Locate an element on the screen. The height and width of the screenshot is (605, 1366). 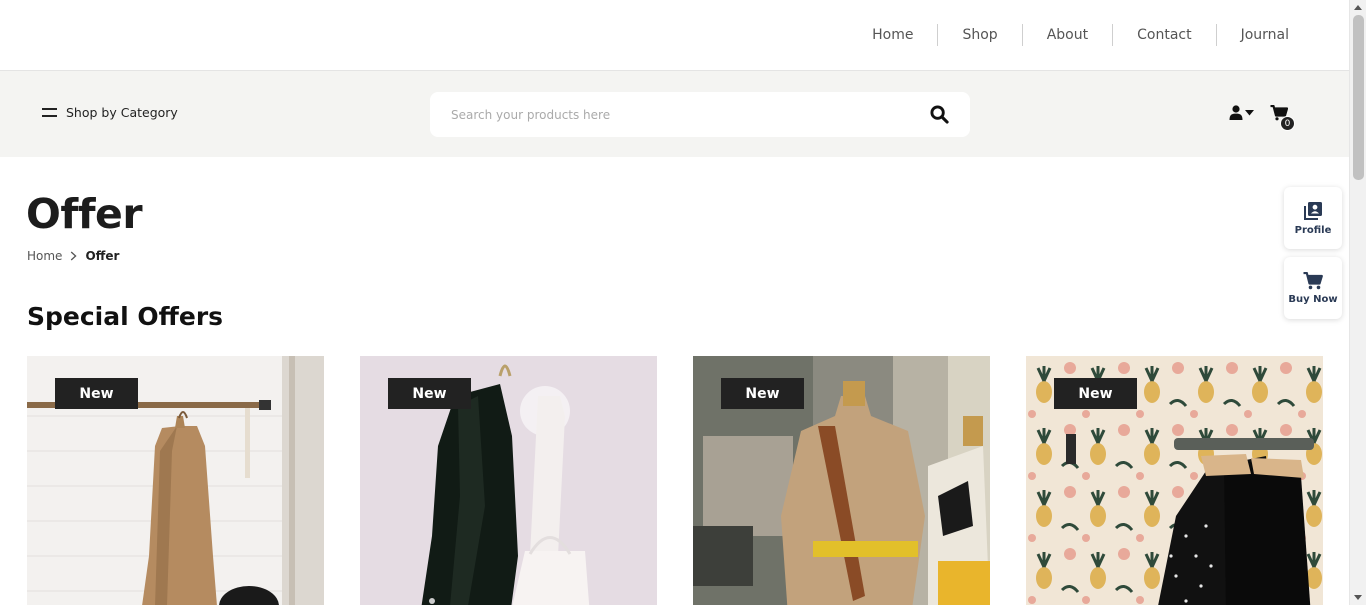
chevron-right-icon is located at coordinates (74, 256).